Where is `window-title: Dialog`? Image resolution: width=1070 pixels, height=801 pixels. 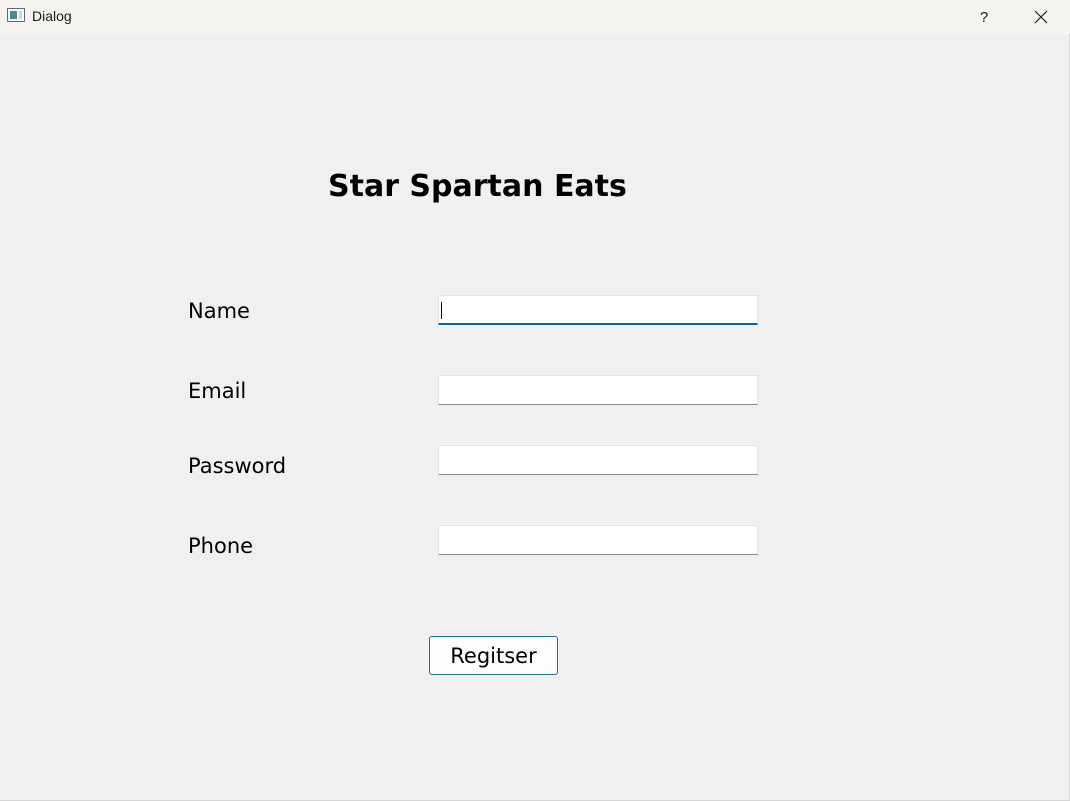
window-title: Dialog is located at coordinates (52, 16).